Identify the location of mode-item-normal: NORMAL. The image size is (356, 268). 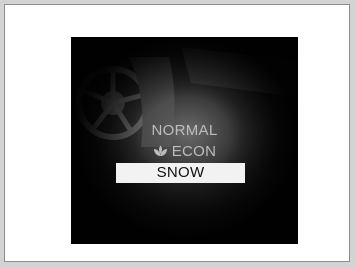
(184, 130).